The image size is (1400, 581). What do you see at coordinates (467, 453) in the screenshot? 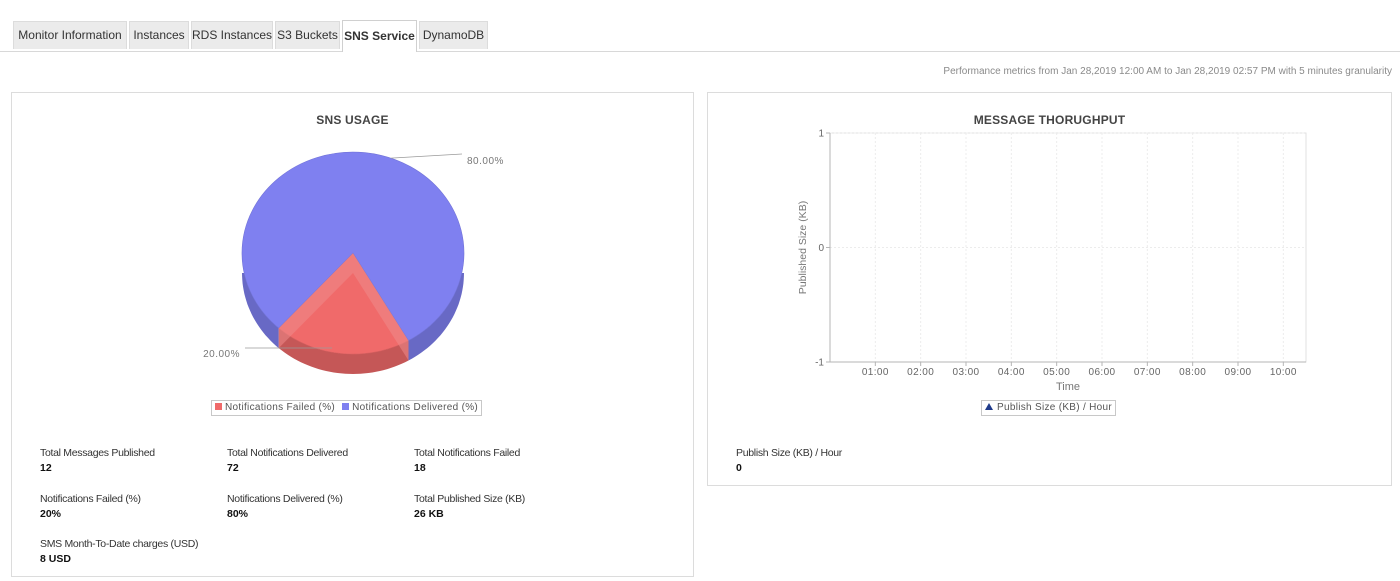
I see `stat-label: Total Notifications Failed` at bounding box center [467, 453].